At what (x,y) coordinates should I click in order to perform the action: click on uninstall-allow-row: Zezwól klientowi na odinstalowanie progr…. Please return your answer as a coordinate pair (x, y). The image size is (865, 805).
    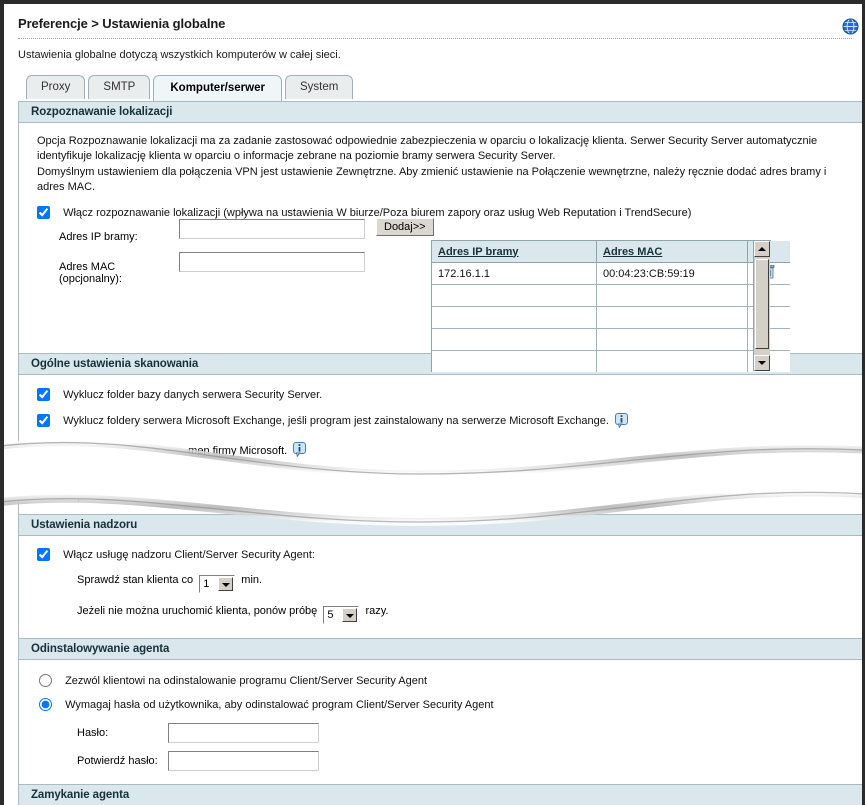
    Looking at the image, I should click on (442, 678).